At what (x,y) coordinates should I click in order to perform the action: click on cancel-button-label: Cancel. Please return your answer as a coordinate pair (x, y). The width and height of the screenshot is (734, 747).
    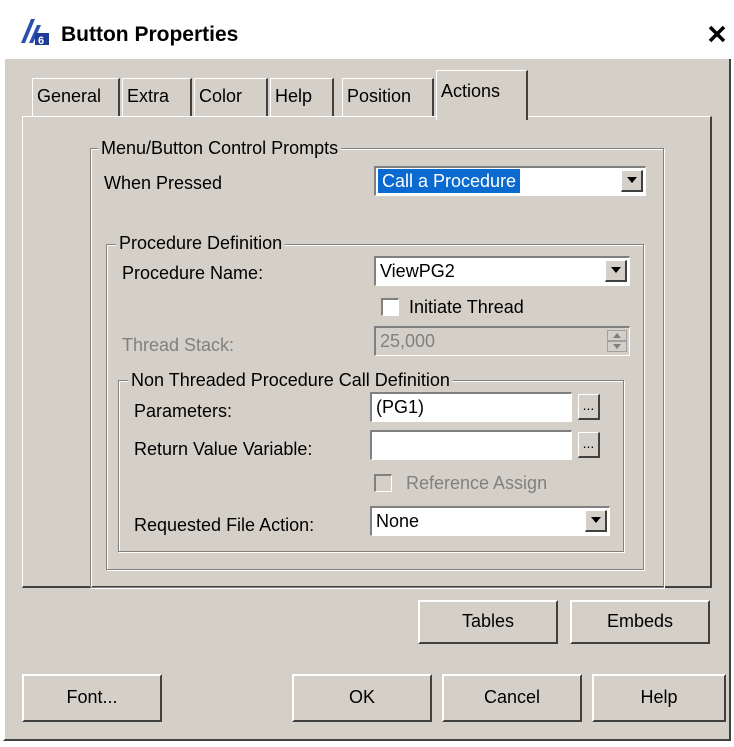
    Looking at the image, I should click on (512, 697).